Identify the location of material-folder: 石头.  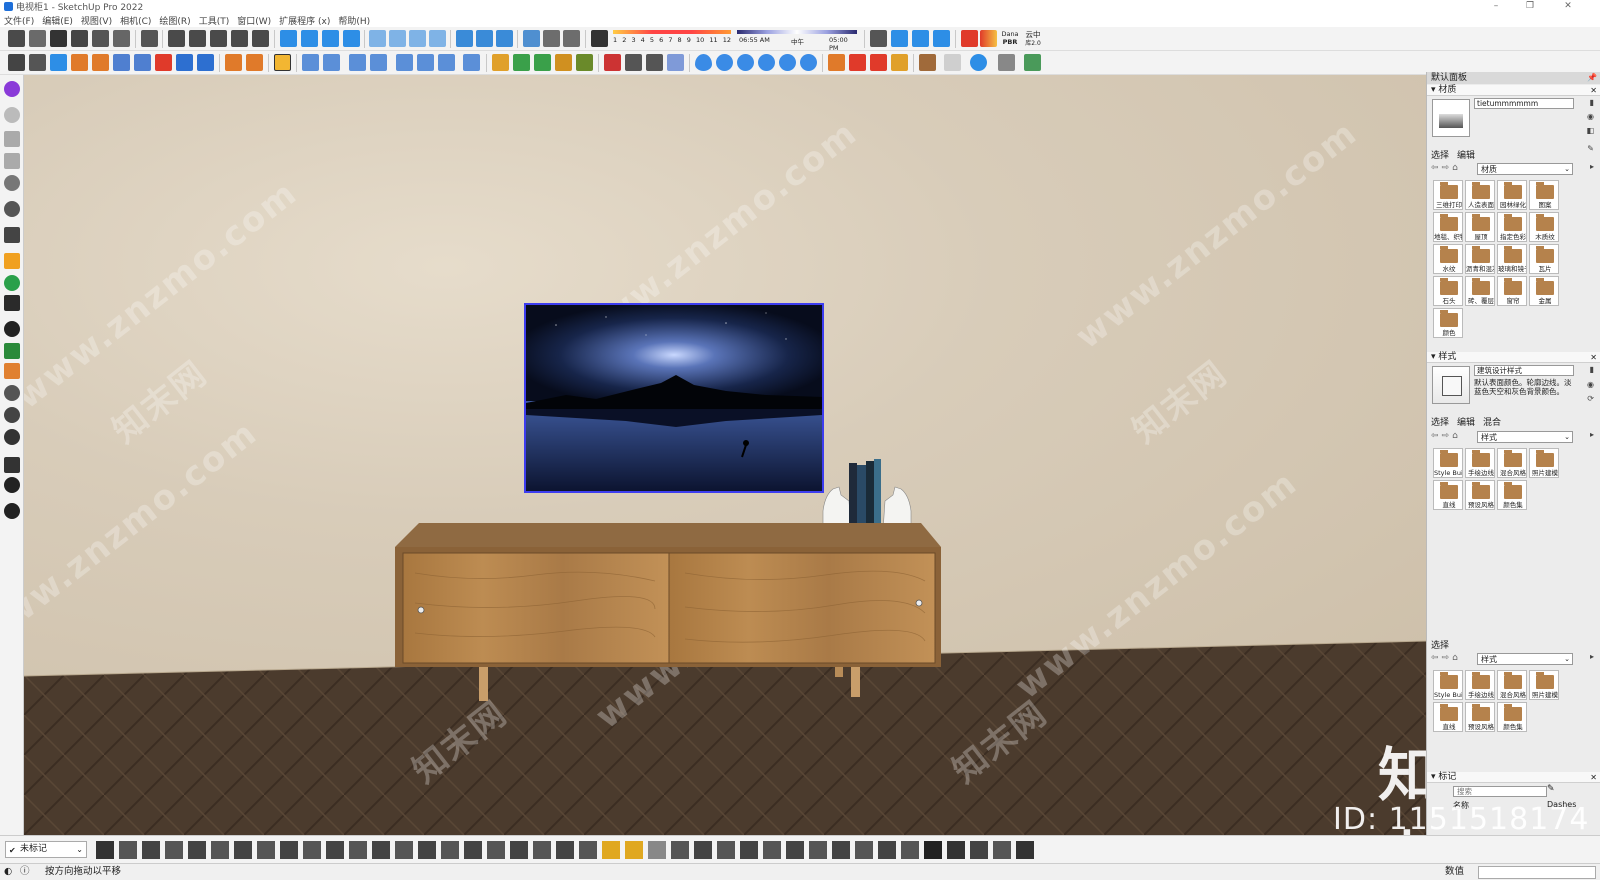
(1448, 291).